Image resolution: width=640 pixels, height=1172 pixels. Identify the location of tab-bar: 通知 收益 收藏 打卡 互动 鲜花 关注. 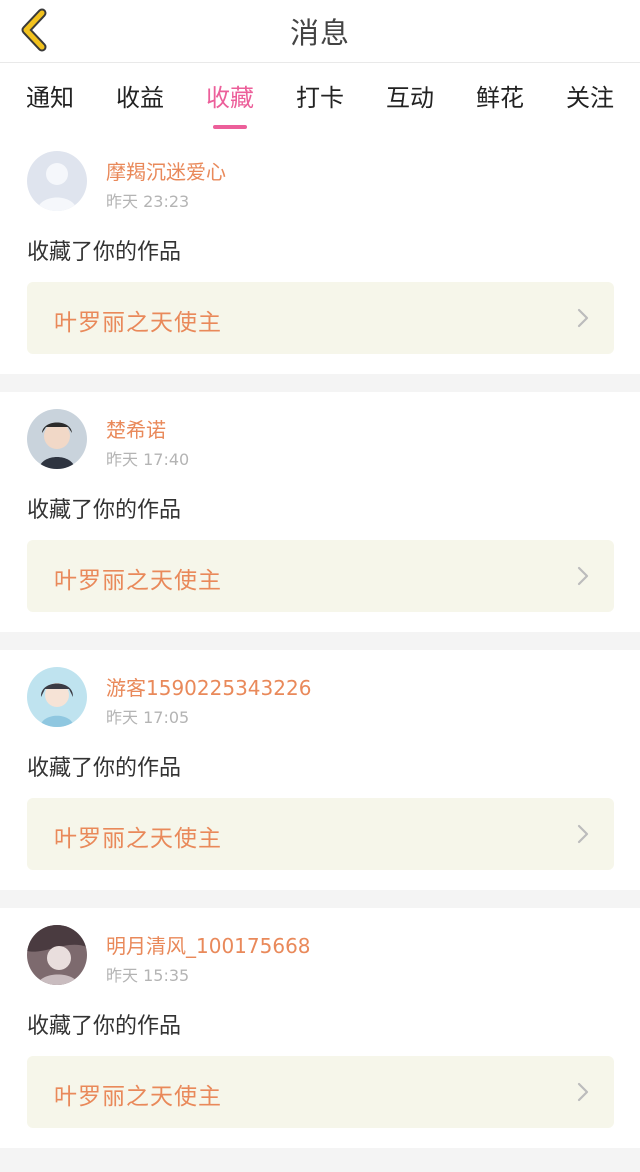
(320, 98).